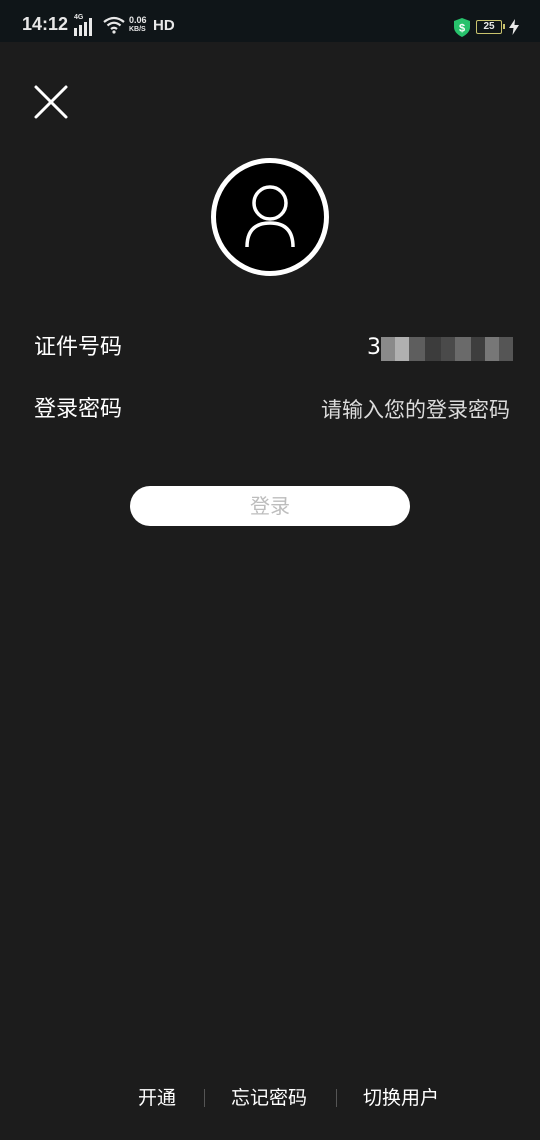  I want to click on network-speed: 0.06 KB/S, so click(138, 25).